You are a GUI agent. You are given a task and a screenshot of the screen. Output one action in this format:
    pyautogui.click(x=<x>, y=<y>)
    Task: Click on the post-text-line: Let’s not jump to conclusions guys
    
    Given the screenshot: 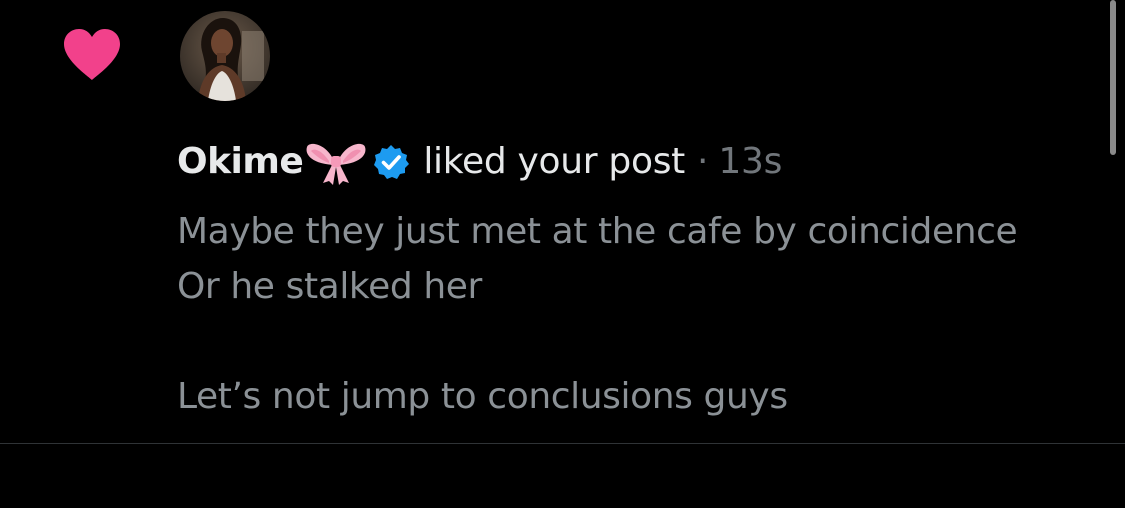 What is the action you would take?
    pyautogui.click(x=482, y=396)
    